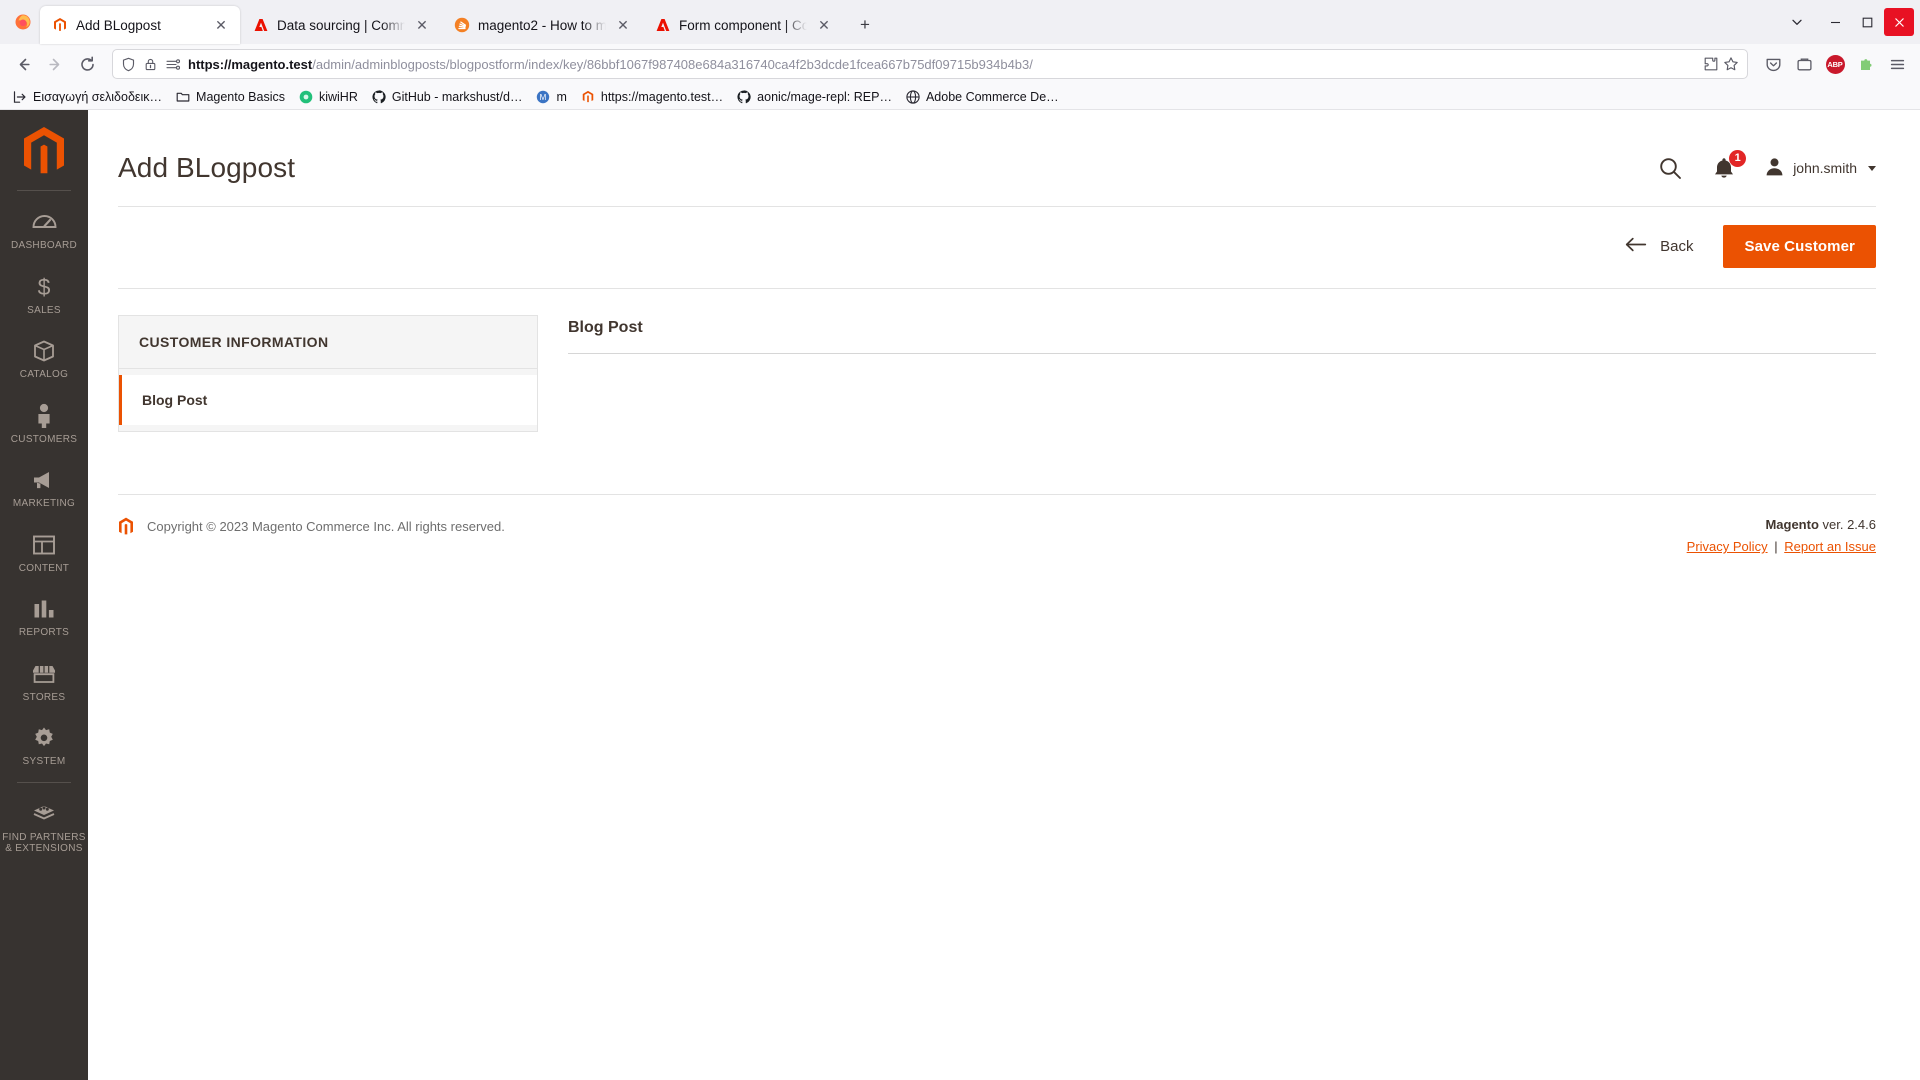  I want to click on page-content: Customer Information Blog Post Blog Post, so click(1004, 360).